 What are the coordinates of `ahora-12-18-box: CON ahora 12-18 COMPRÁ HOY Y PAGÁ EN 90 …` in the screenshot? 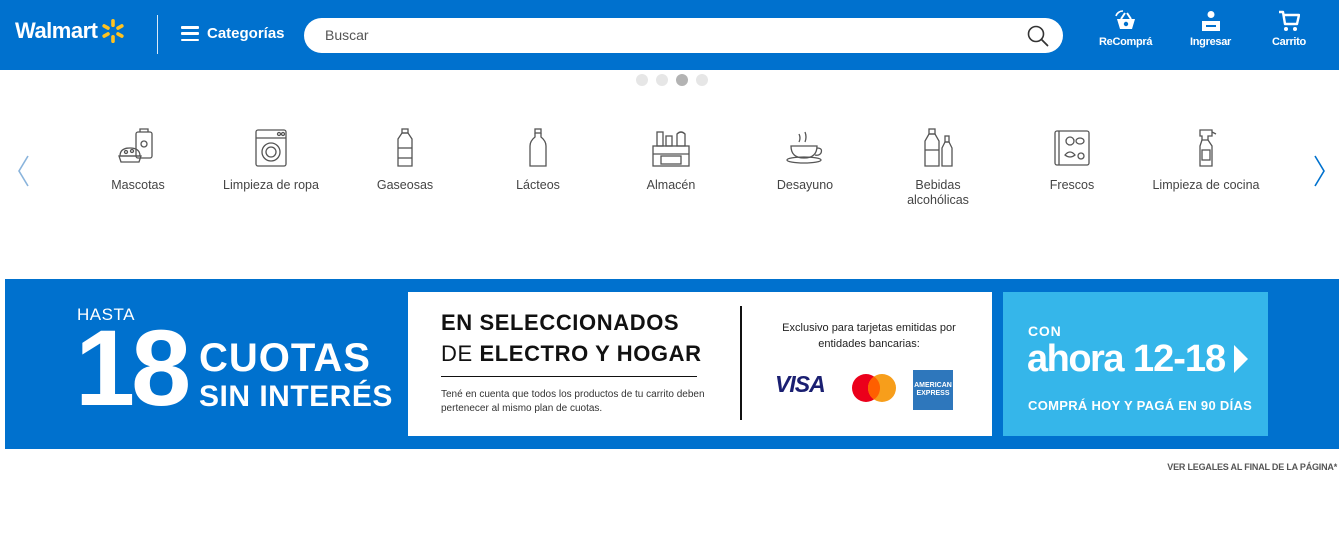 It's located at (1135, 364).